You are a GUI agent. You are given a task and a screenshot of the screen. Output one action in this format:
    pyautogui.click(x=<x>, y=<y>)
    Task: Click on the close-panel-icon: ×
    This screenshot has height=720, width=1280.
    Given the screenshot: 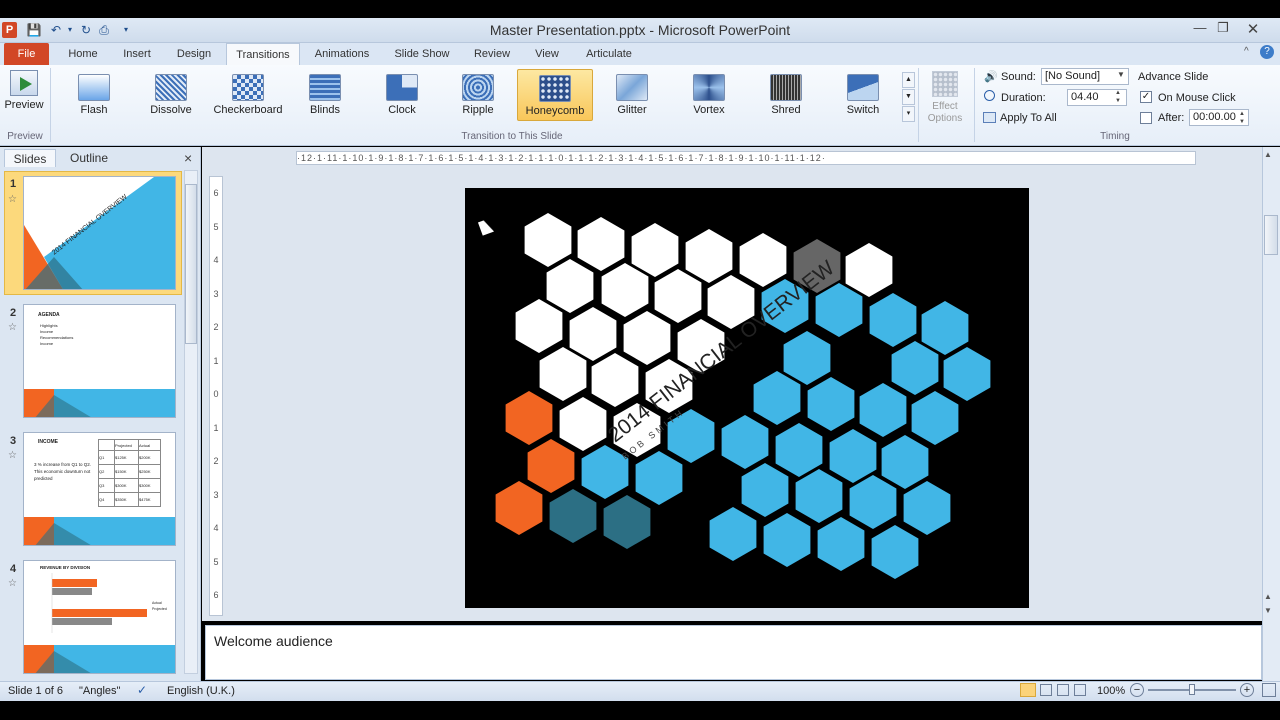 What is the action you would take?
    pyautogui.click(x=188, y=158)
    